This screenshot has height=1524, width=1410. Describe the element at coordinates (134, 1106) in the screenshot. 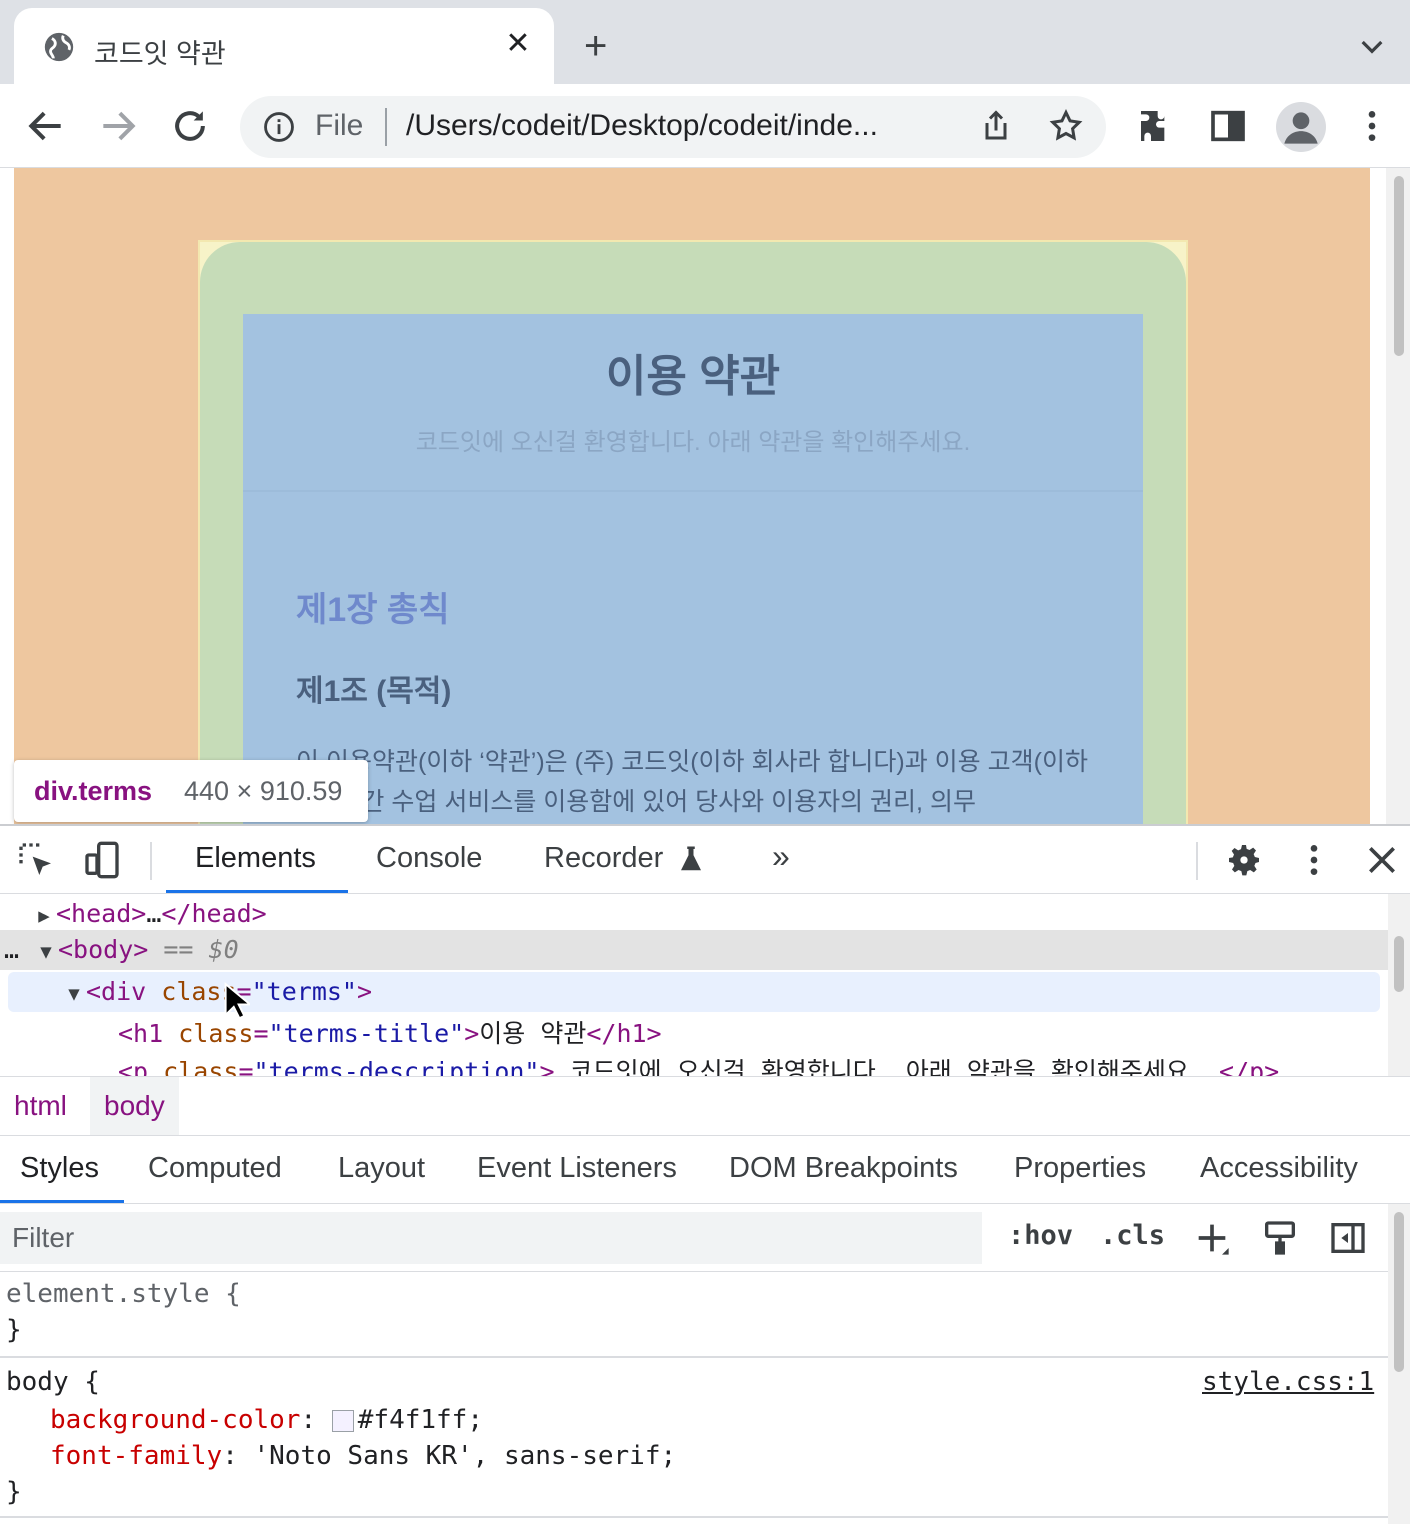

I see `breadcrumb-body: body` at that location.